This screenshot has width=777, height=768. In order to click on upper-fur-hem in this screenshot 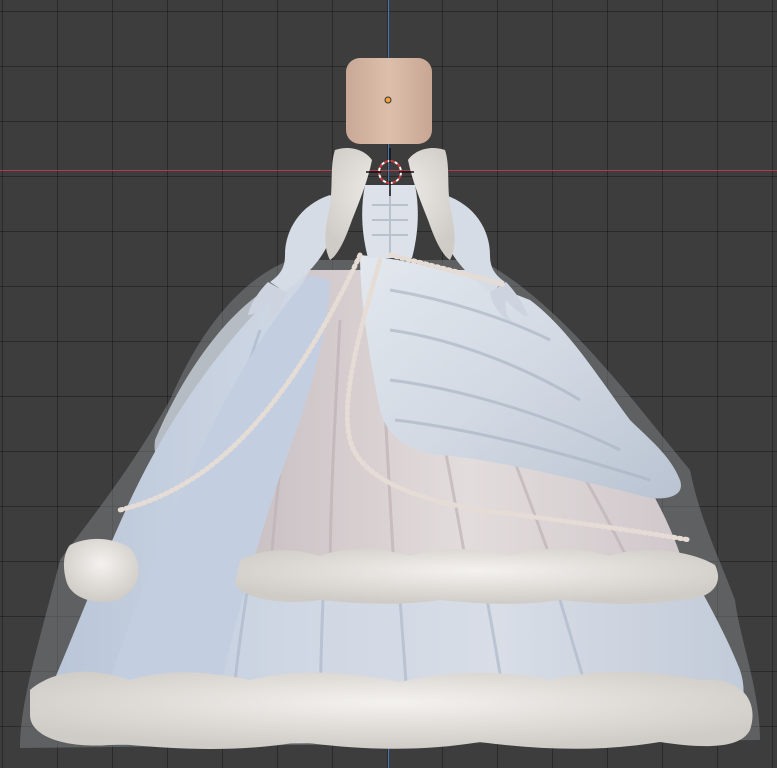, I will do `click(477, 576)`.